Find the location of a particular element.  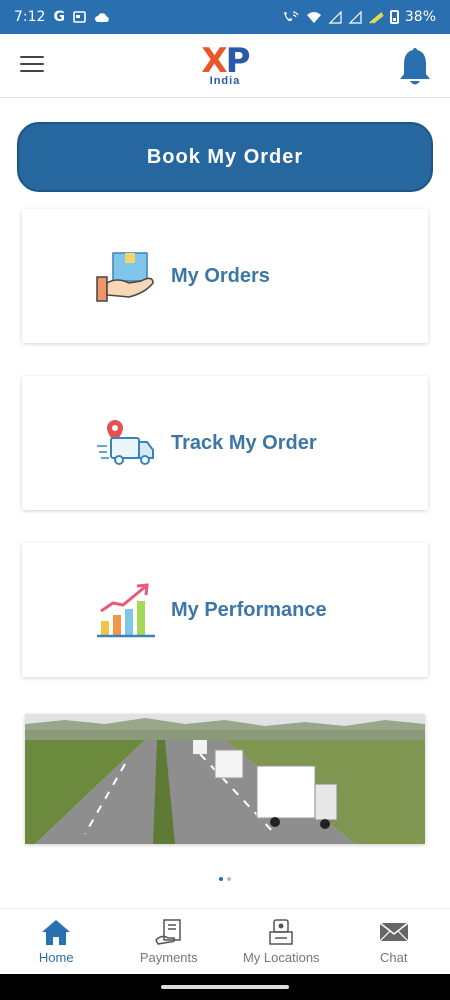

nav-chat-label: Chat is located at coordinates (394, 957).